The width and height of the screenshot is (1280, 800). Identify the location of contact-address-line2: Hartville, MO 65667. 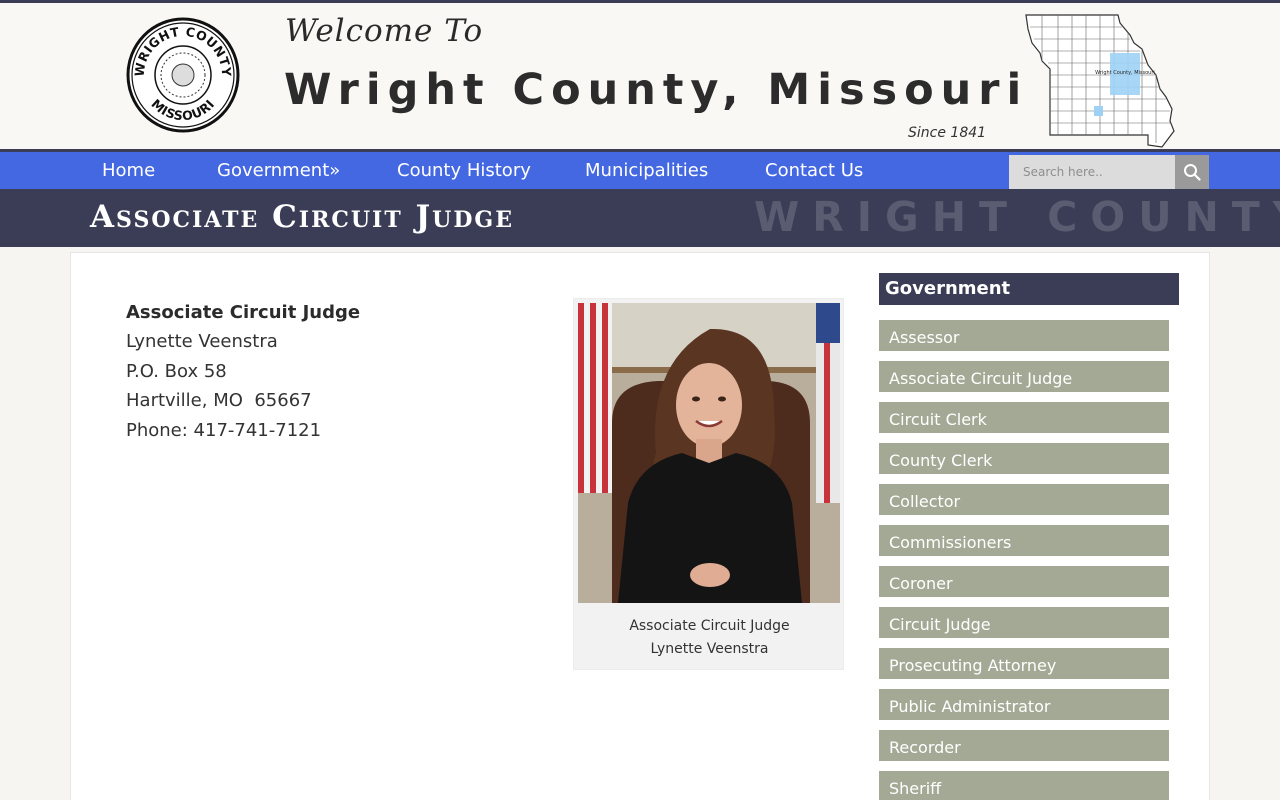
(219, 401).